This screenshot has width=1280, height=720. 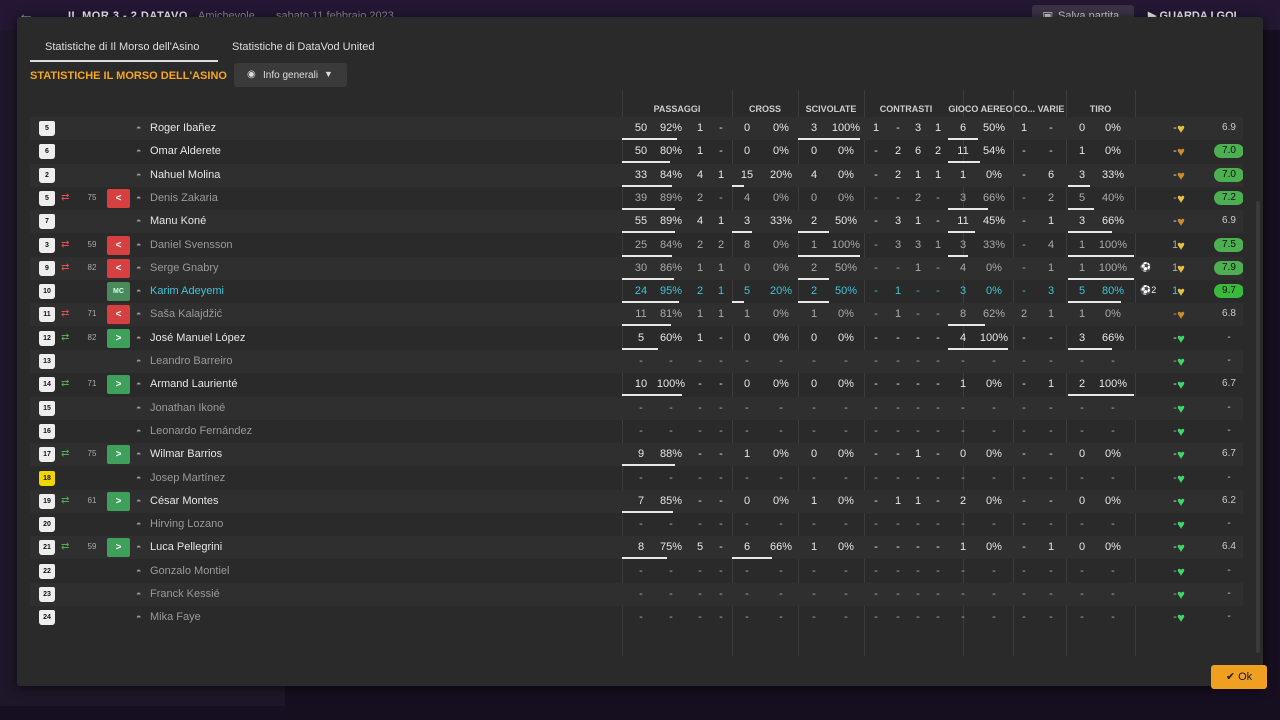 What do you see at coordinates (193, 384) in the screenshot?
I see `player-name: Armand Laurienté` at bounding box center [193, 384].